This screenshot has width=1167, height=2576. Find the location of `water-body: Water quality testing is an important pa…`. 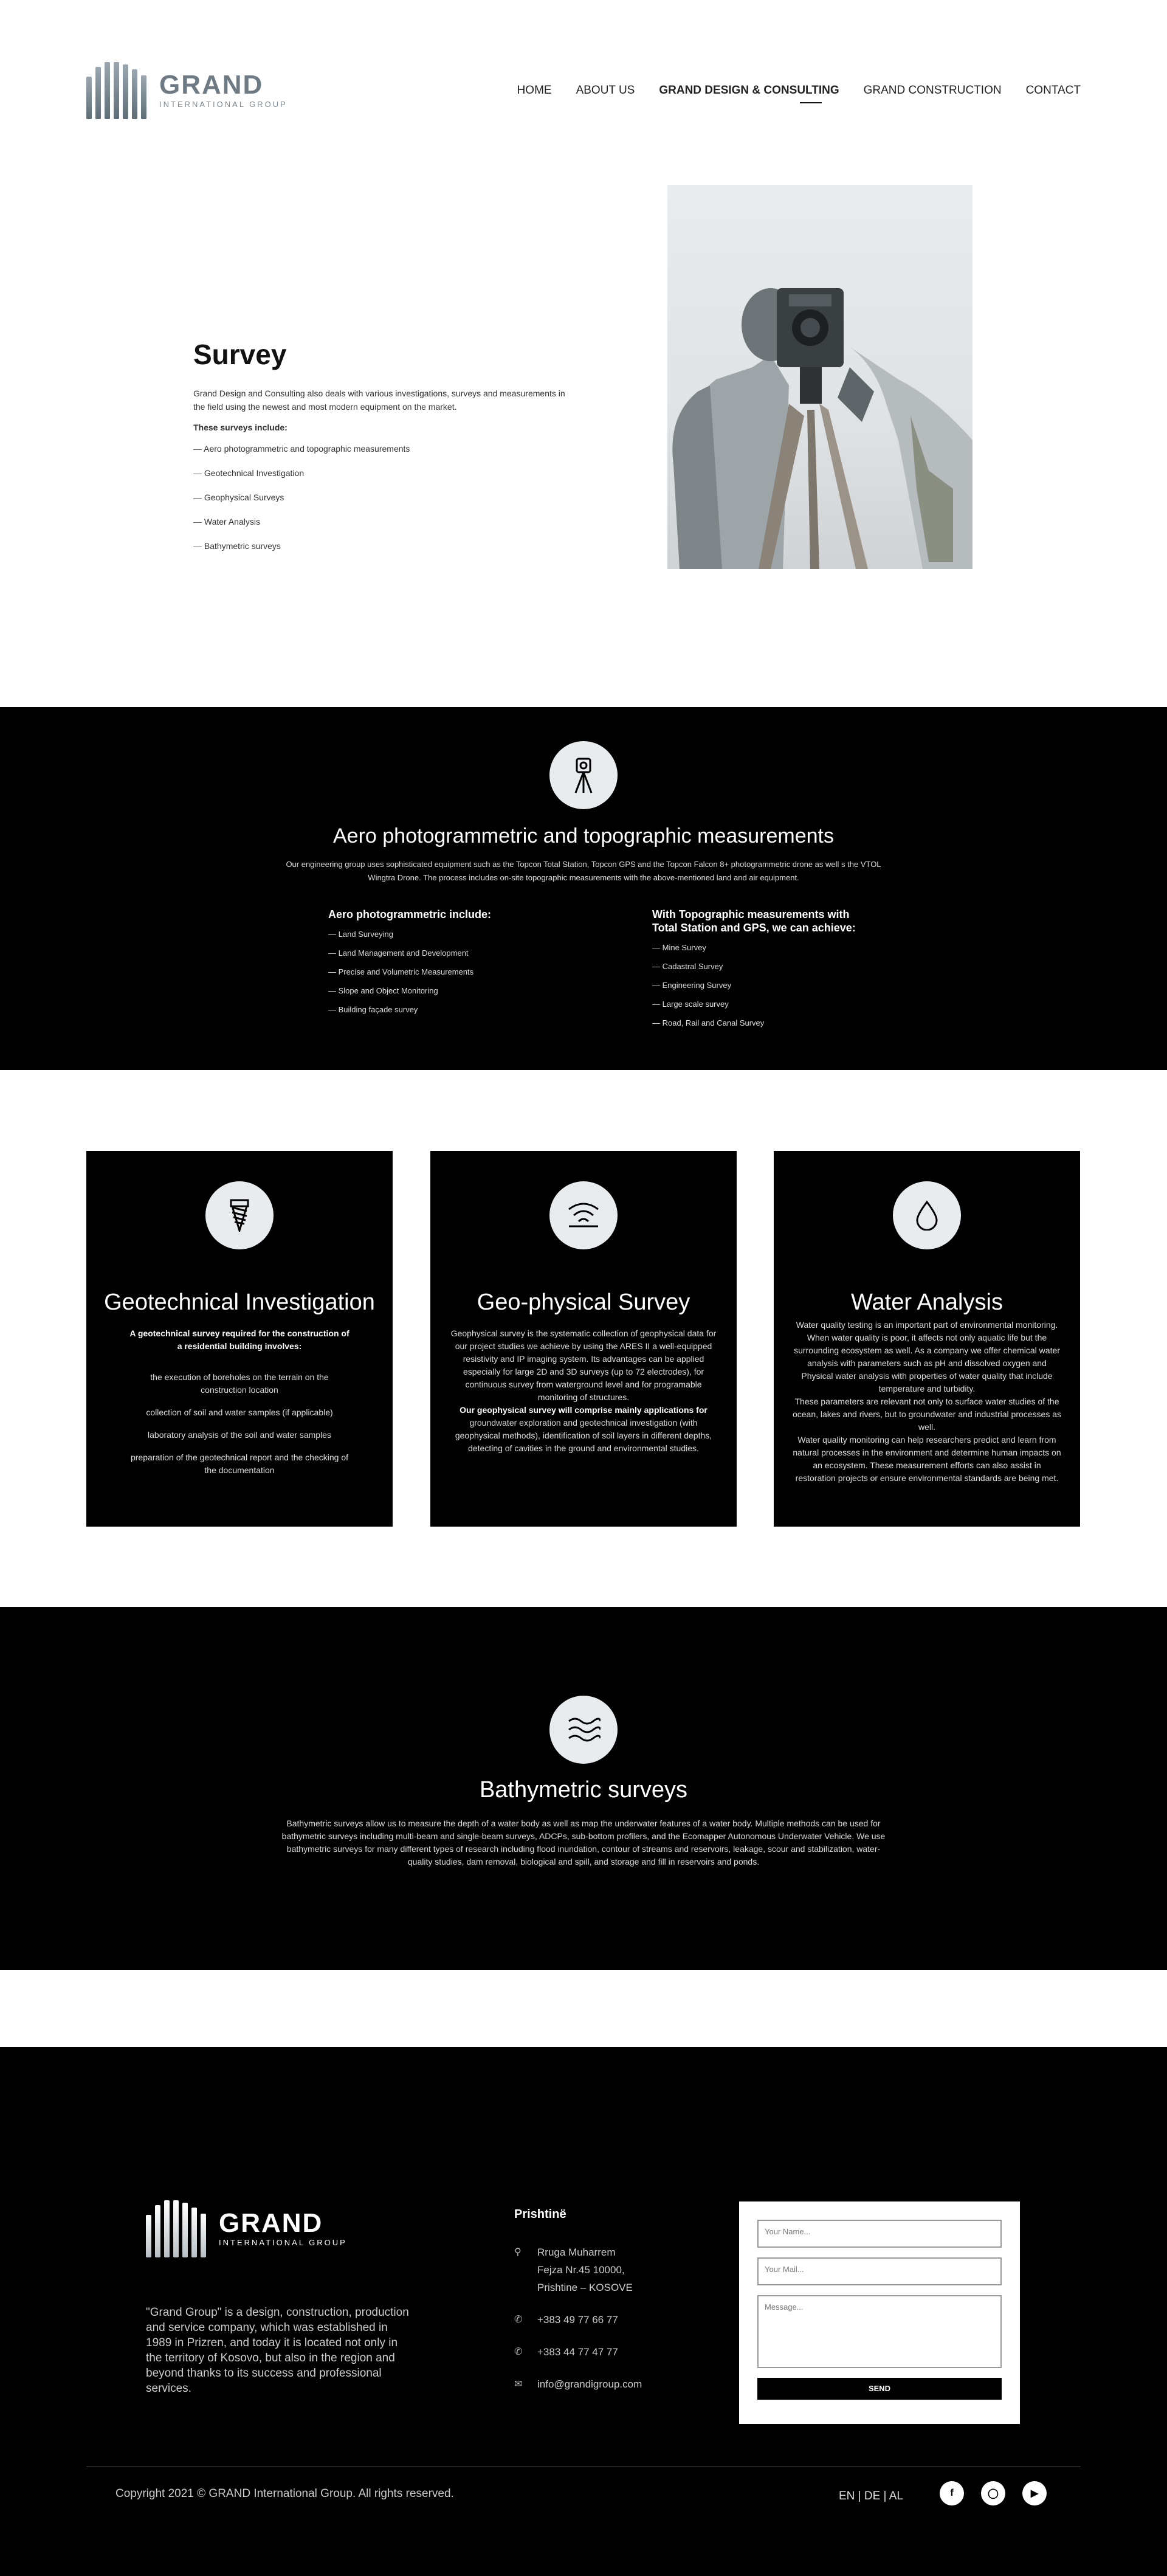

water-body: Water quality testing is an important pa… is located at coordinates (927, 1356).